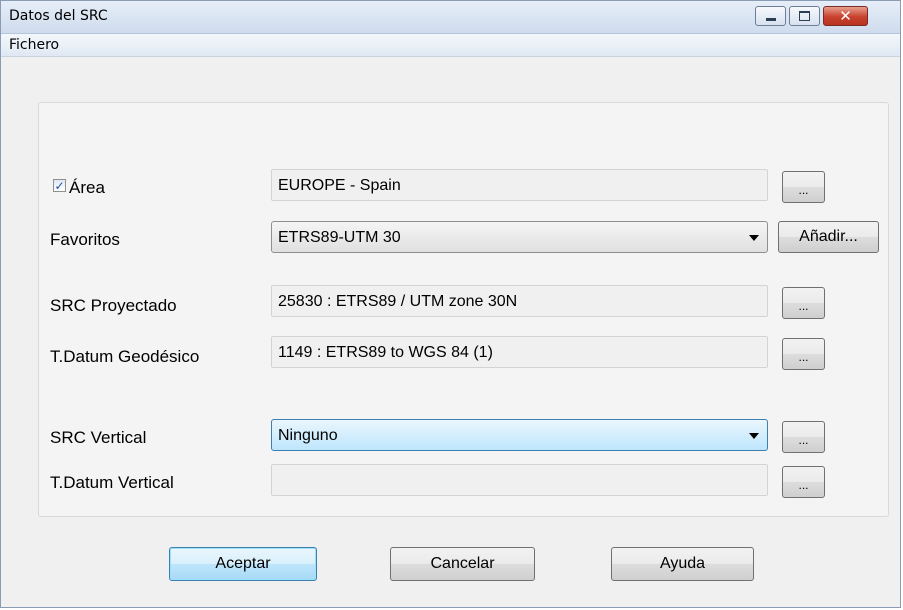 The image size is (903, 610). I want to click on src-vertical-selected: Ninguno, so click(308, 435).